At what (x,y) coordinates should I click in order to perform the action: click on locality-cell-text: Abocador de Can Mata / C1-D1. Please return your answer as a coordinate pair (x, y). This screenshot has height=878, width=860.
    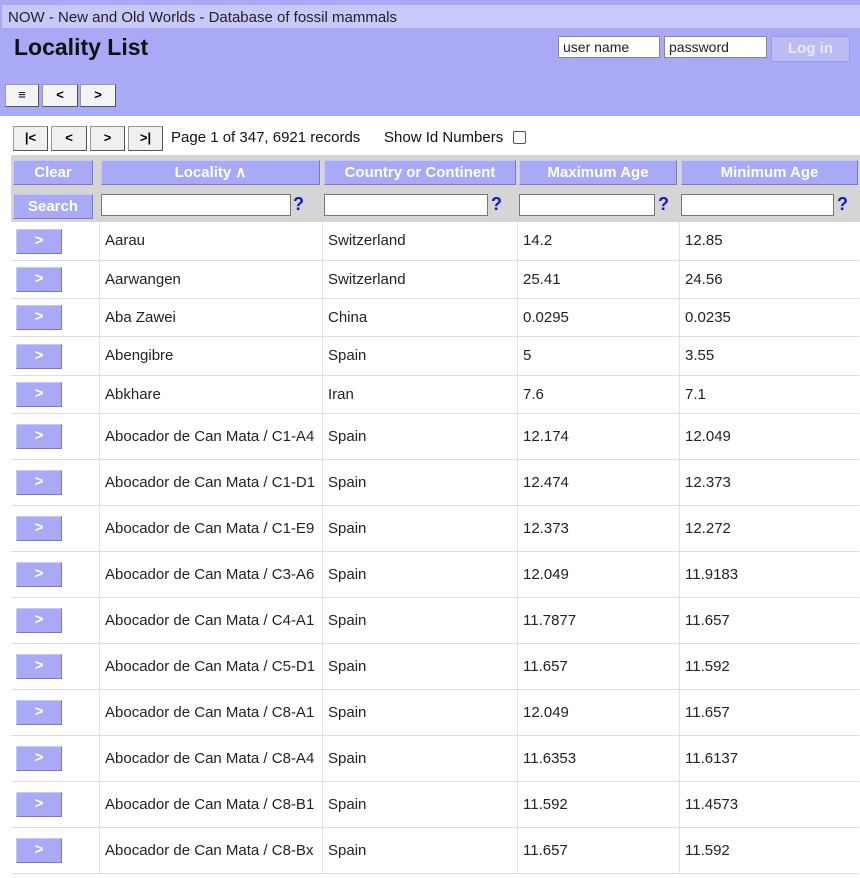
    Looking at the image, I should click on (210, 482).